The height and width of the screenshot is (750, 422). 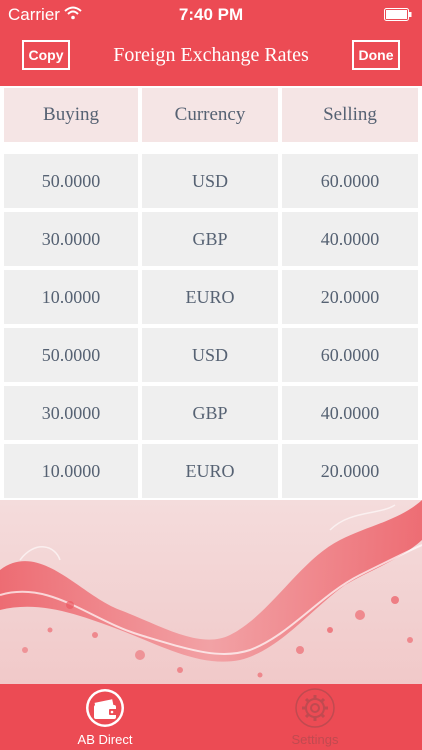 What do you see at coordinates (376, 55) in the screenshot?
I see `done-button: Done` at bounding box center [376, 55].